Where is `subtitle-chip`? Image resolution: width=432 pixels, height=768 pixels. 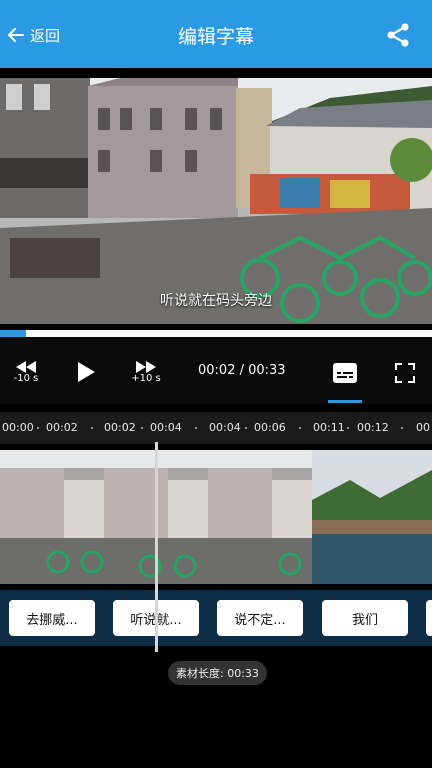
subtitle-chip is located at coordinates (429, 618).